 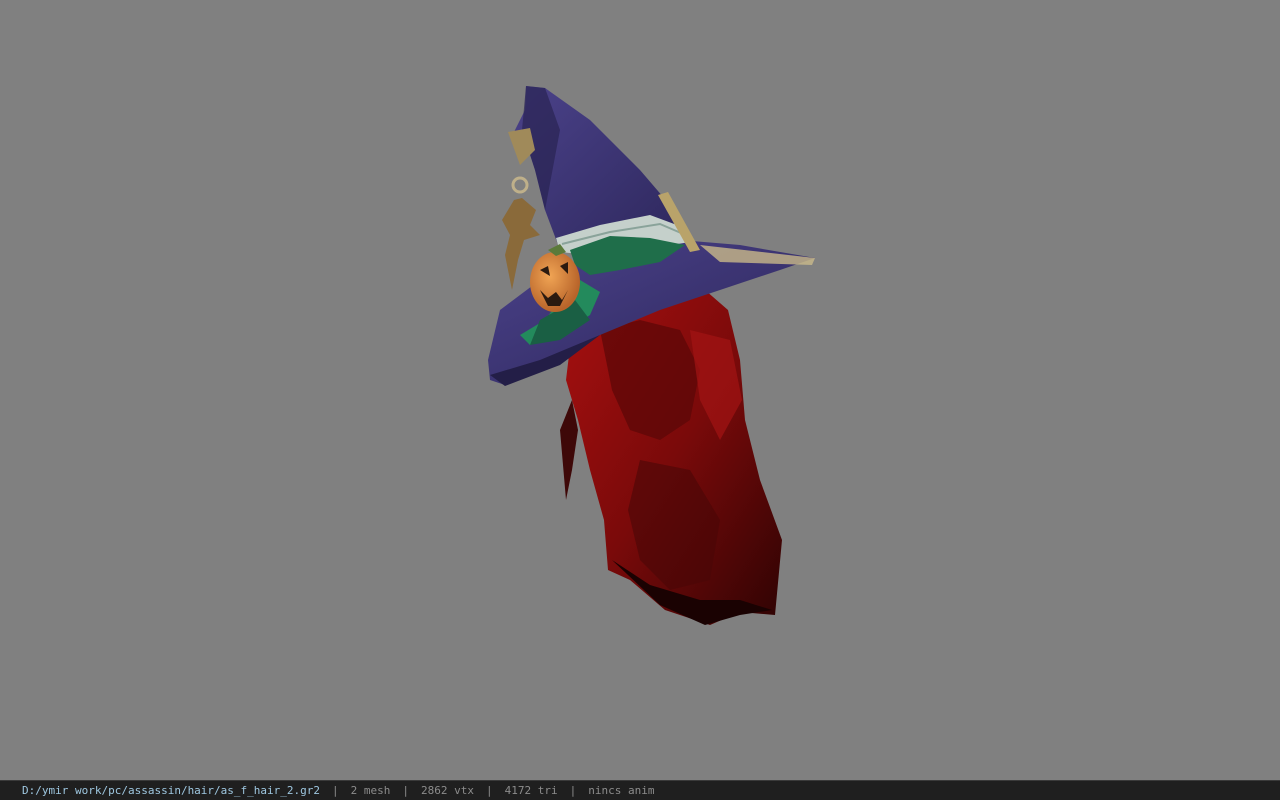 What do you see at coordinates (447, 790) in the screenshot?
I see `vertex-count-label: 2862 vtx` at bounding box center [447, 790].